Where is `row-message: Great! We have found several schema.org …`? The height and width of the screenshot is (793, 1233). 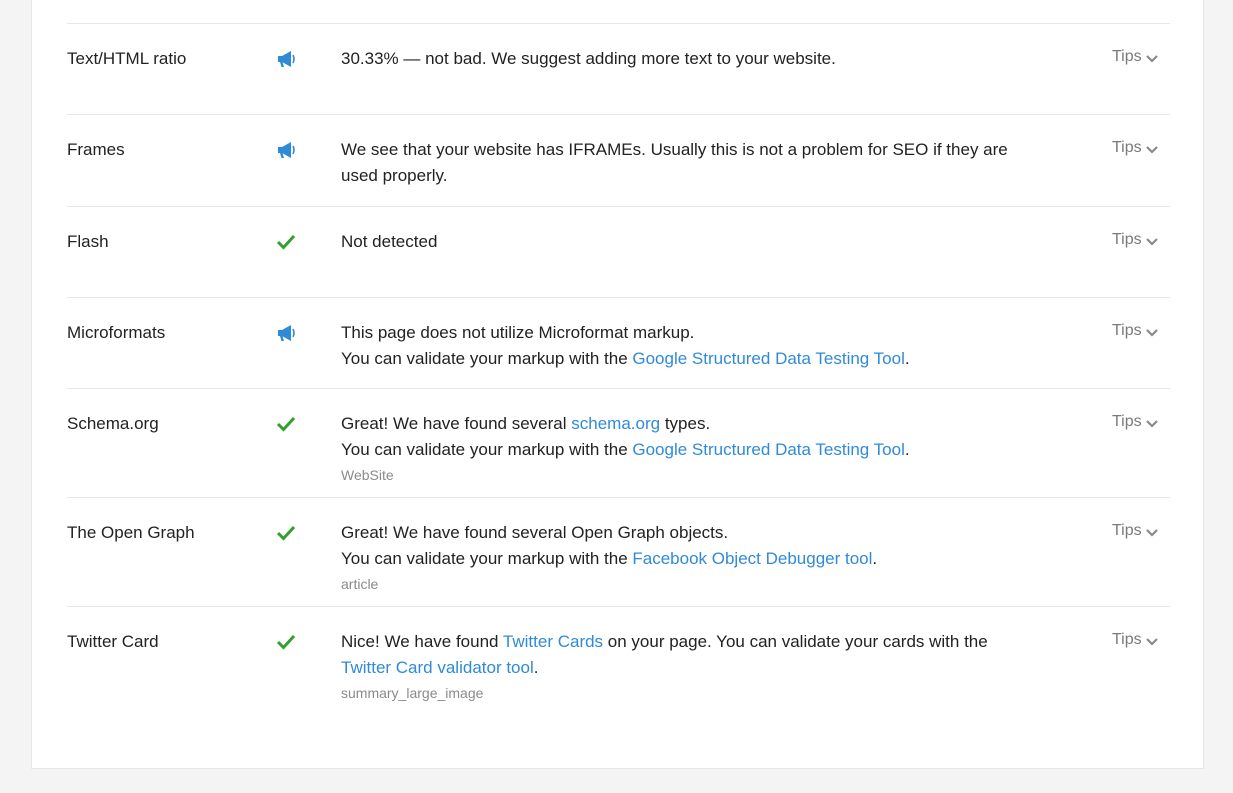
row-message: Great! We have found several schema.org … is located at coordinates (691, 424).